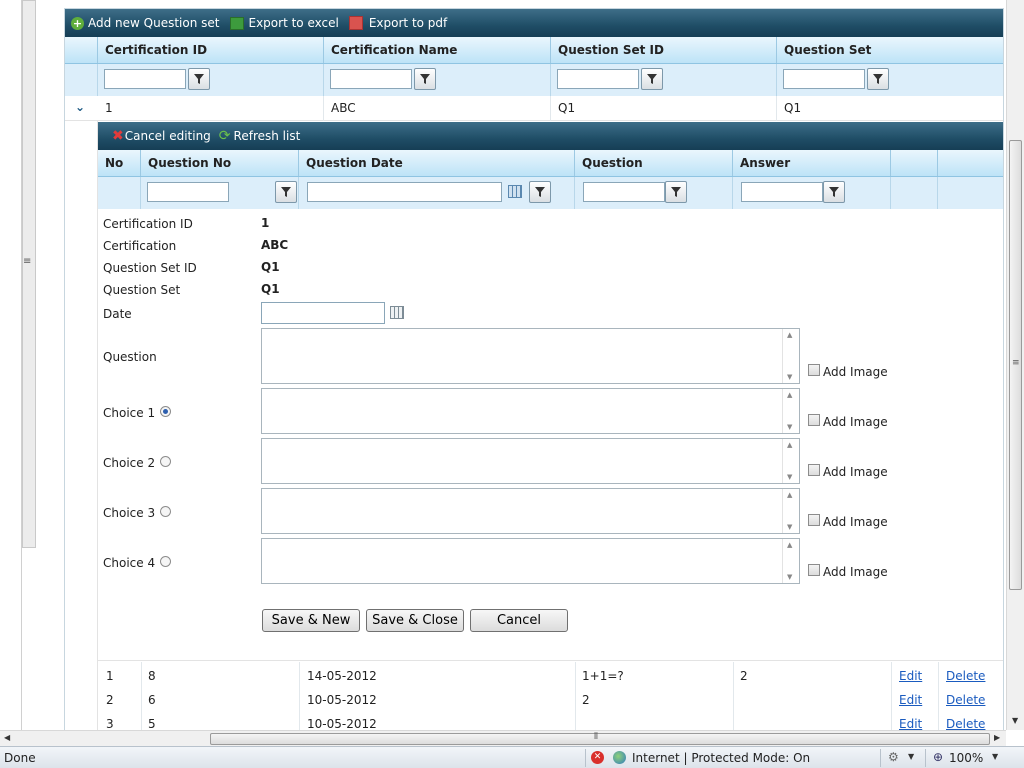 The image size is (1024, 768). What do you see at coordinates (530, 561) in the screenshot?
I see `choice-4-textarea` at bounding box center [530, 561].